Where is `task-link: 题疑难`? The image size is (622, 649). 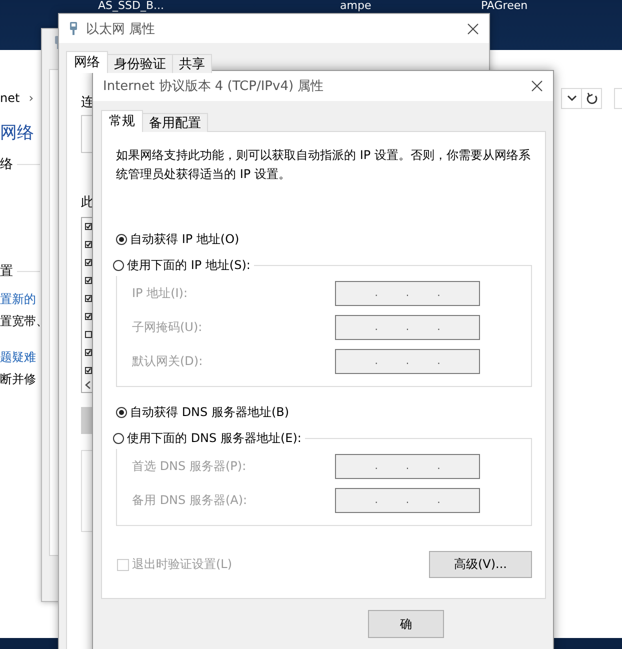
task-link: 题疑难 is located at coordinates (18, 357).